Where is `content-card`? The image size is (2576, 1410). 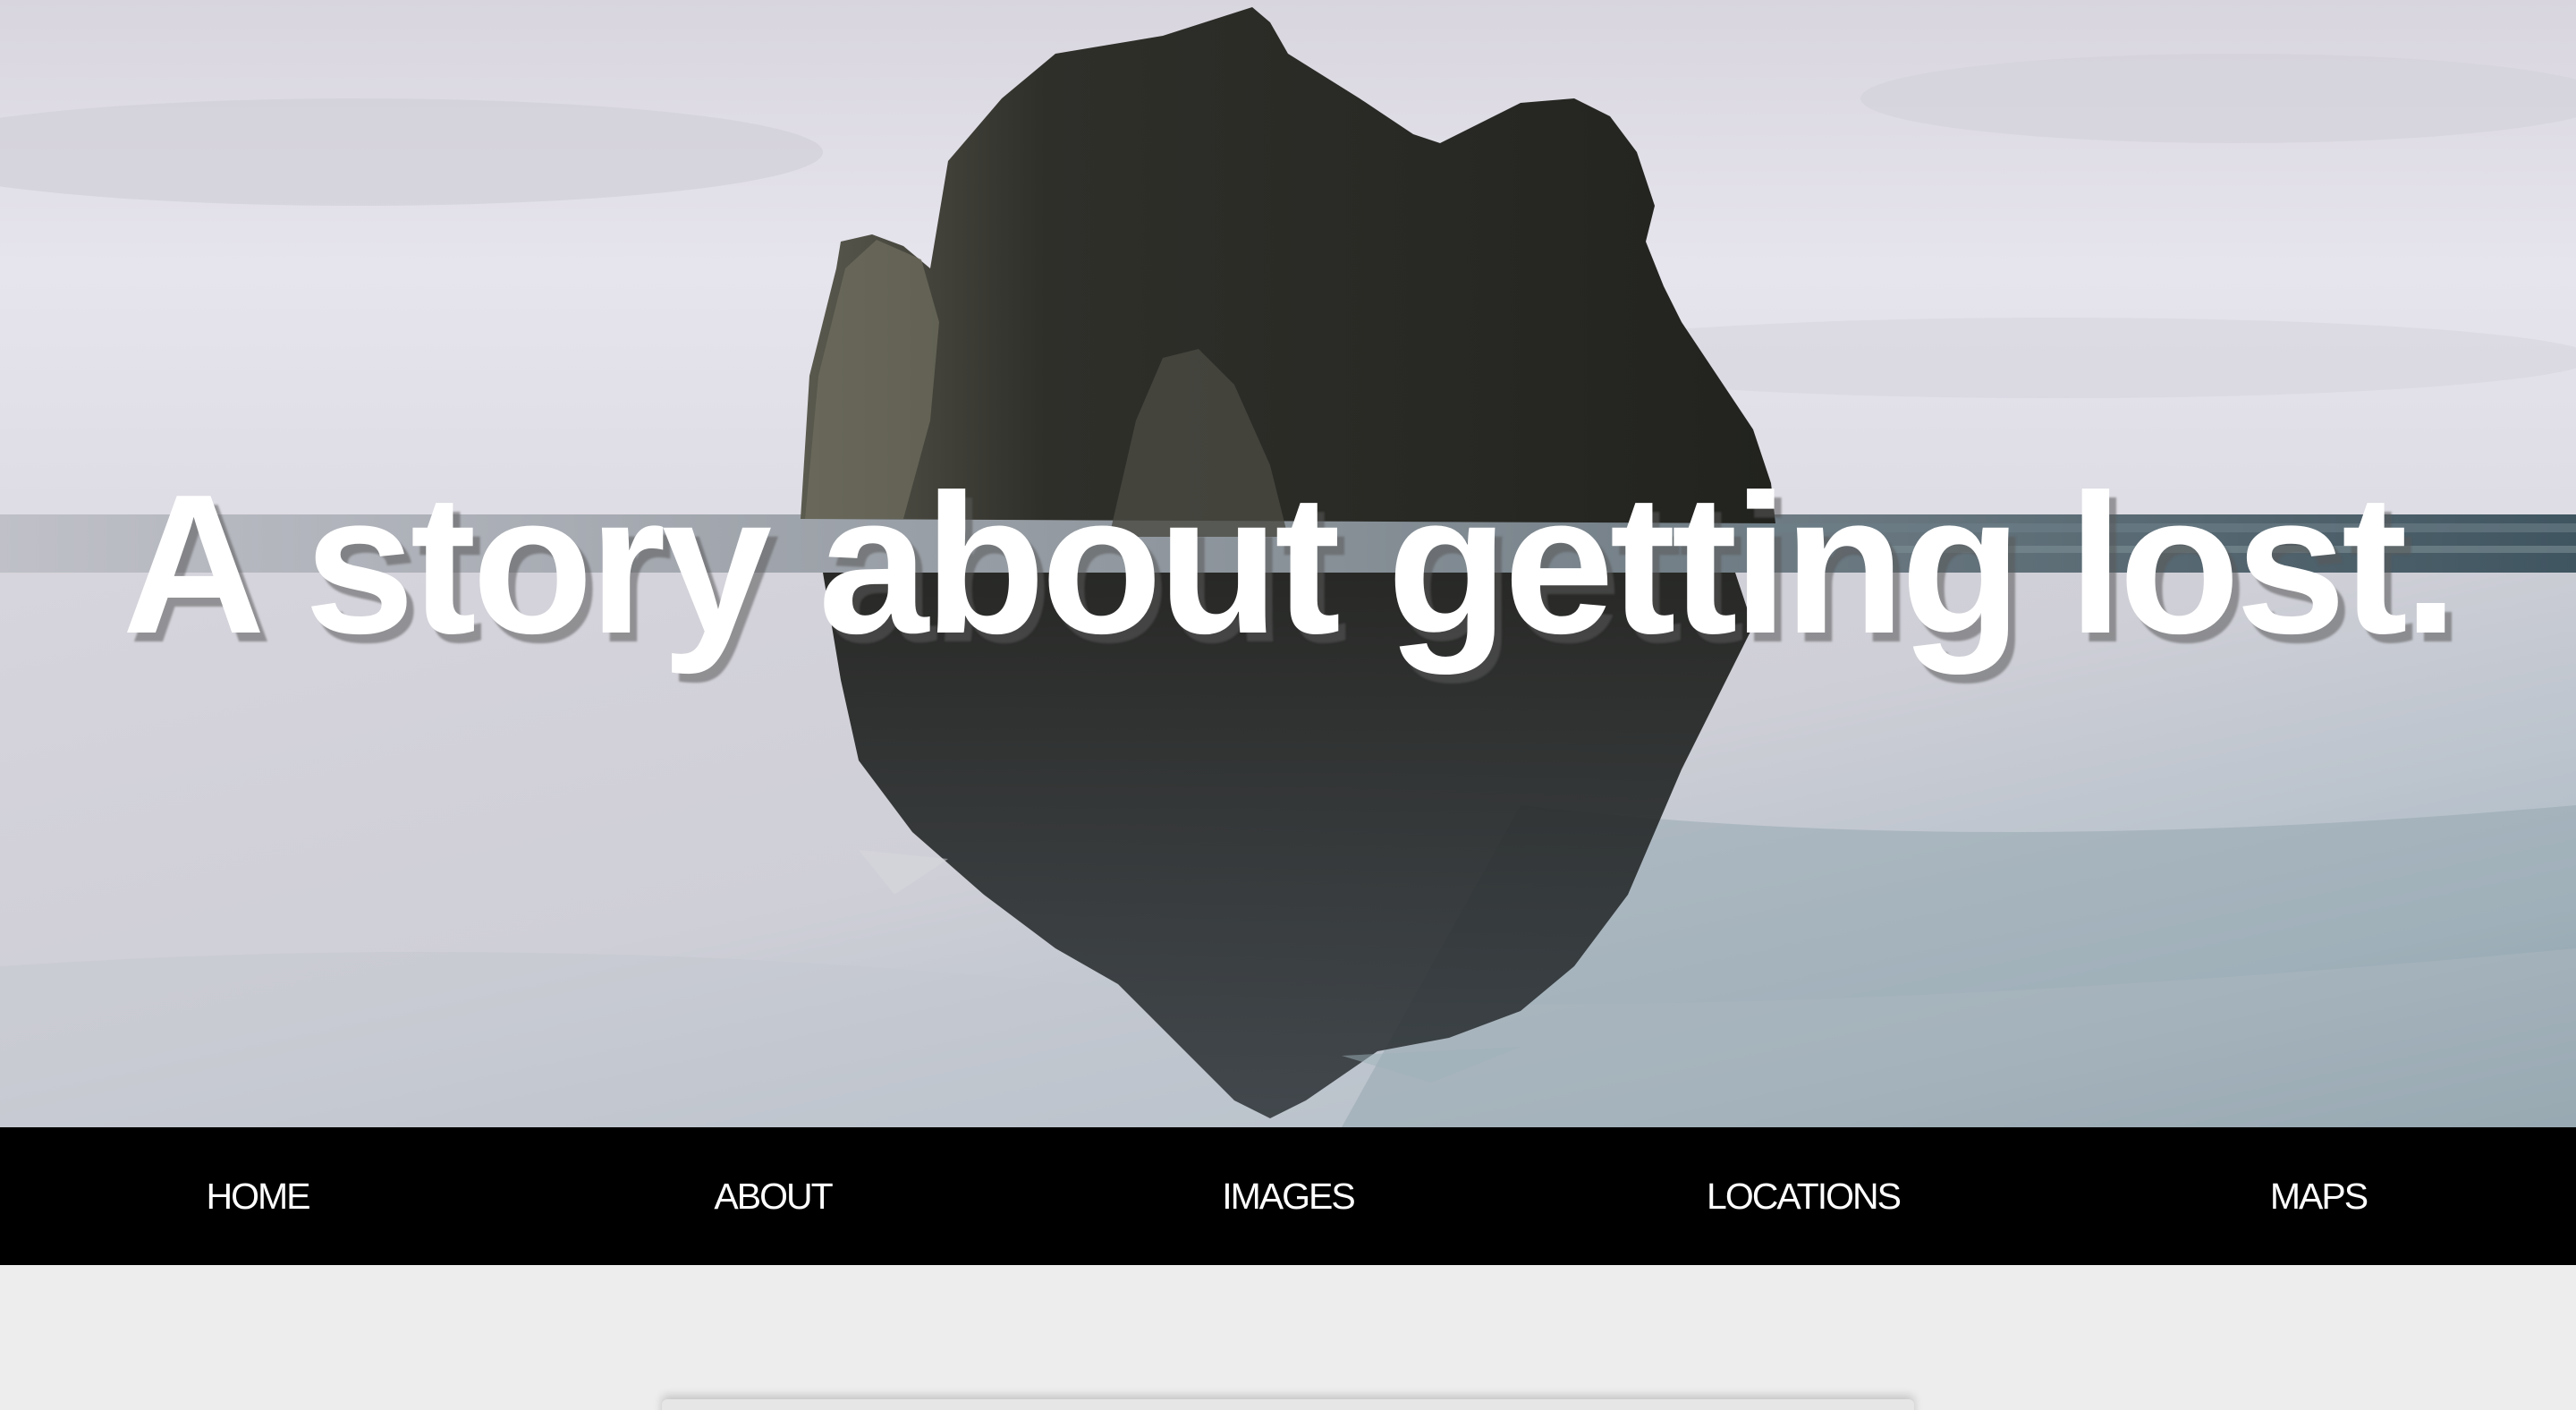 content-card is located at coordinates (1288, 1404).